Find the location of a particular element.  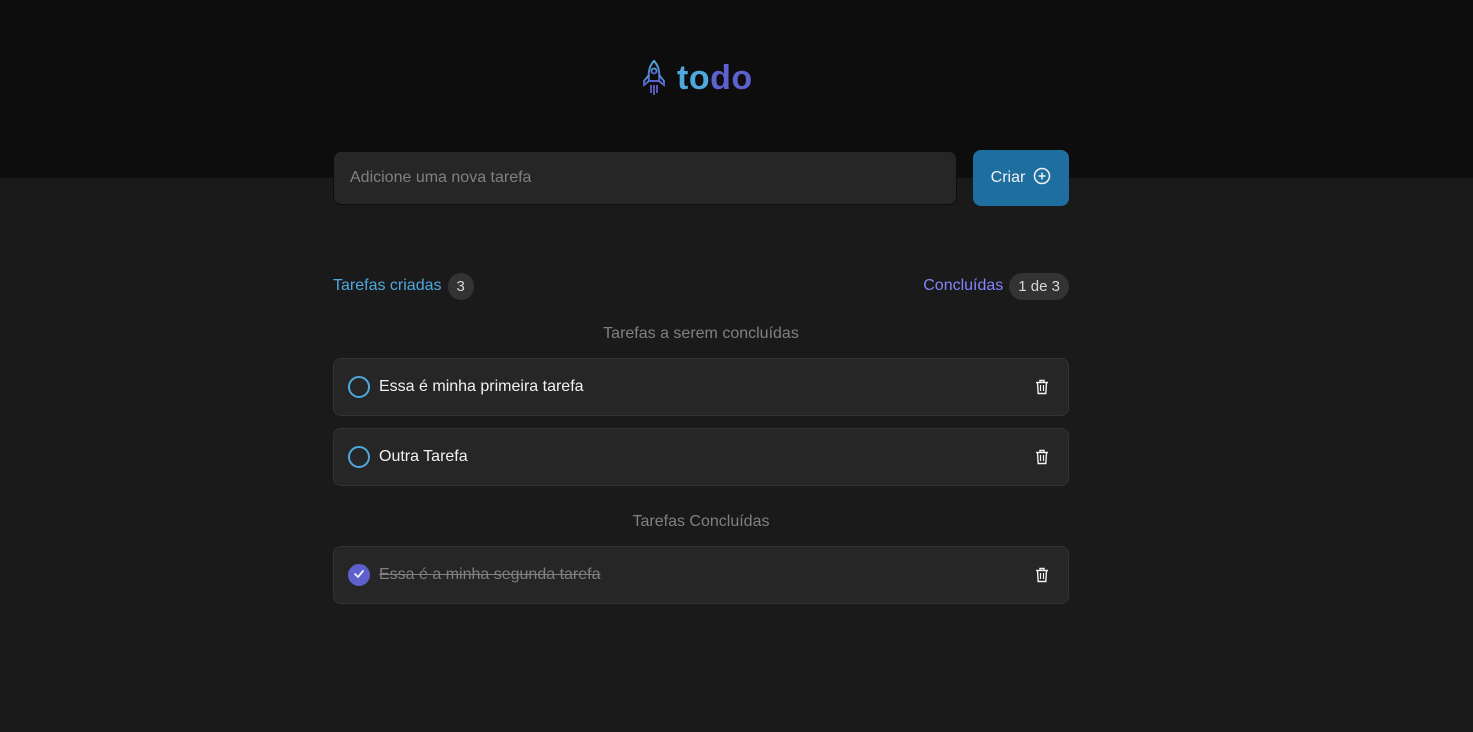

logo-wordmark: todo is located at coordinates (715, 78).